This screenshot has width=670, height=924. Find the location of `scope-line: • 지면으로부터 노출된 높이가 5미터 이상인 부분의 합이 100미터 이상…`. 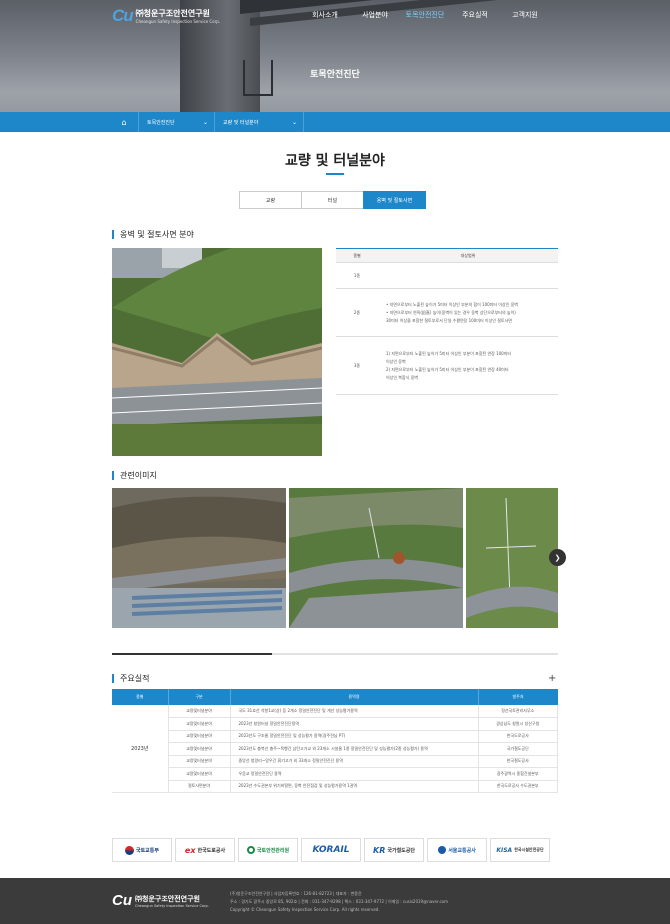

scope-line: • 지면으로부터 노출된 높이가 5미터 이상인 부분의 합이 100미터 이상… is located at coordinates (452, 304).